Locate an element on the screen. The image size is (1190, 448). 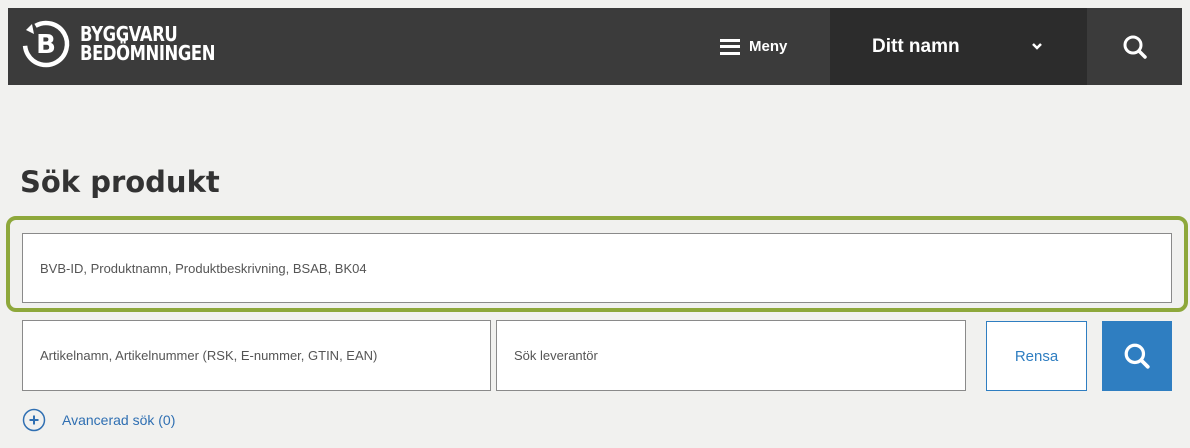
user-menu-button: Ditt namn is located at coordinates (958, 46).